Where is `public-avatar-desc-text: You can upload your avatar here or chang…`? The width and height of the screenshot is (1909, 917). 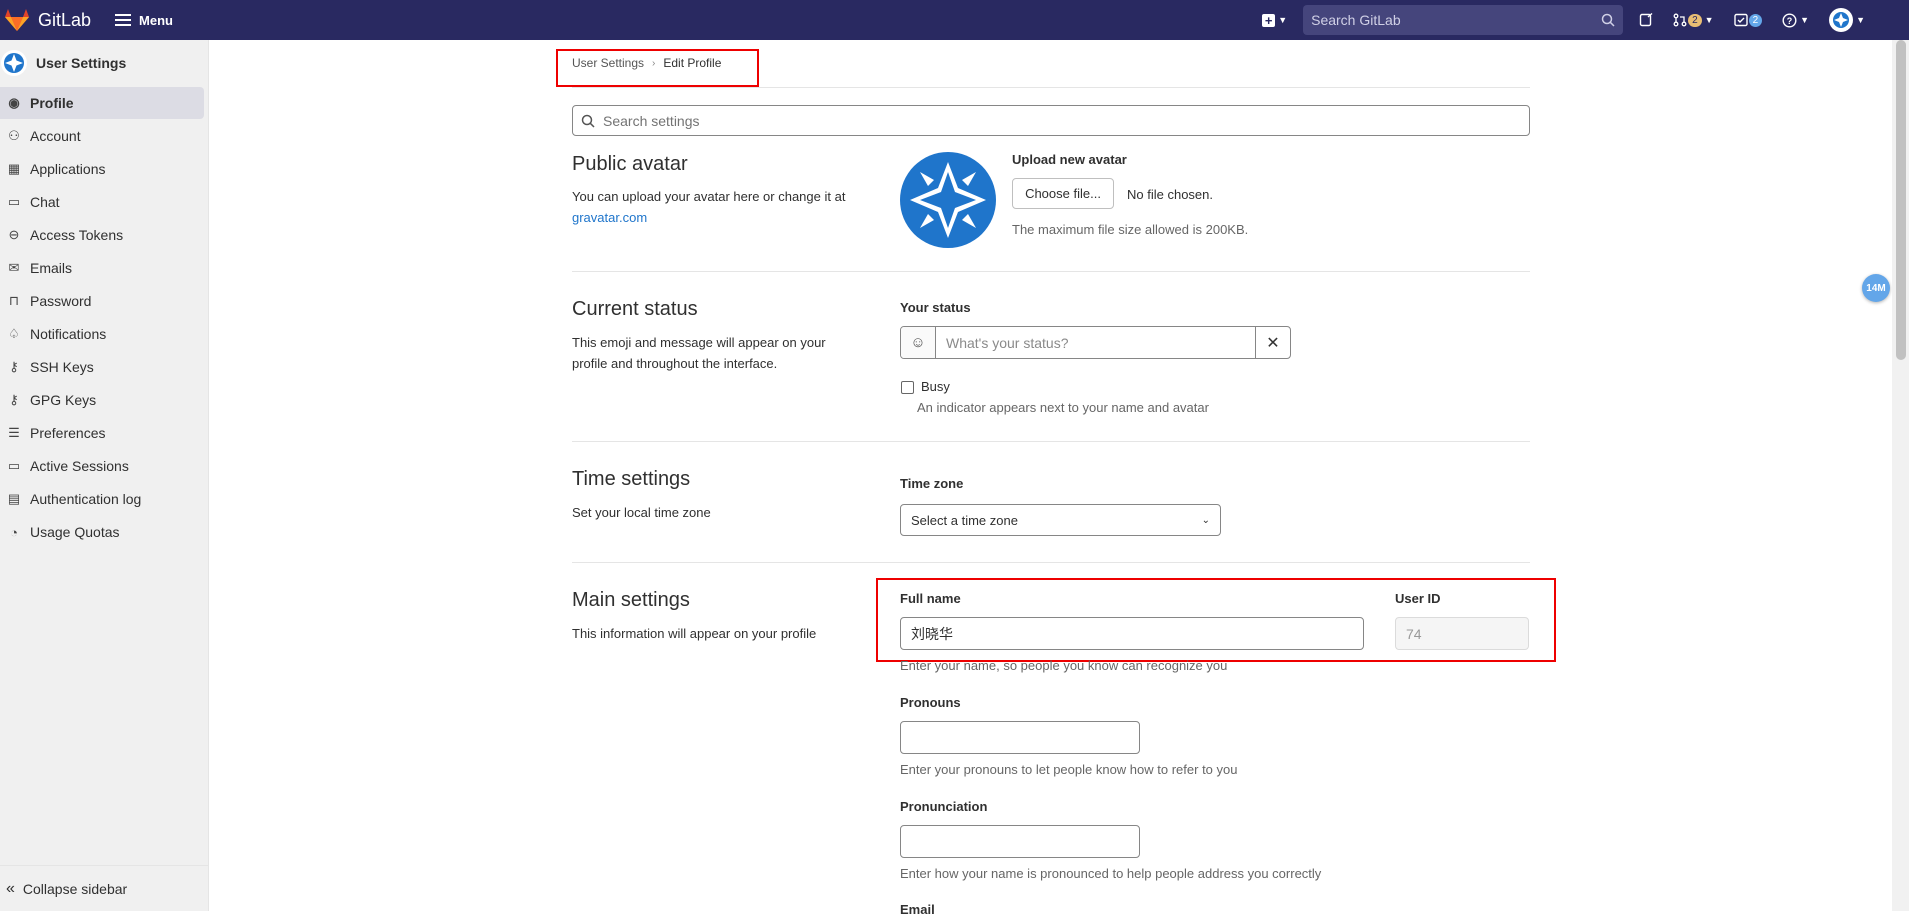
public-avatar-desc-text: You can upload your avatar here or chang… is located at coordinates (709, 196).